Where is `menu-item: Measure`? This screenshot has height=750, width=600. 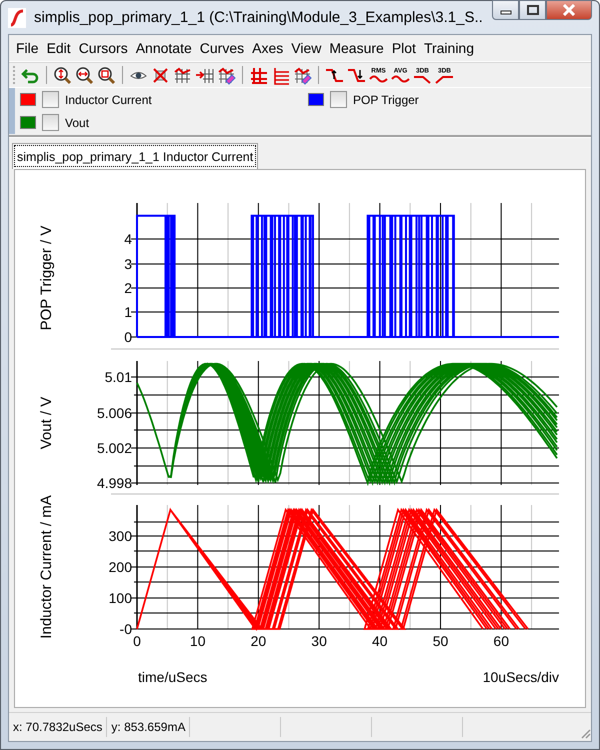
menu-item: Measure is located at coordinates (356, 48).